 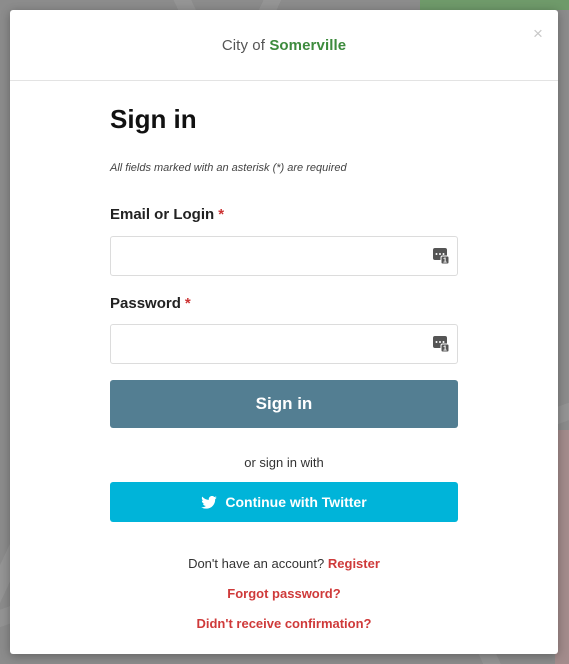 I want to click on email-label: Email or Login *, so click(x=167, y=214).